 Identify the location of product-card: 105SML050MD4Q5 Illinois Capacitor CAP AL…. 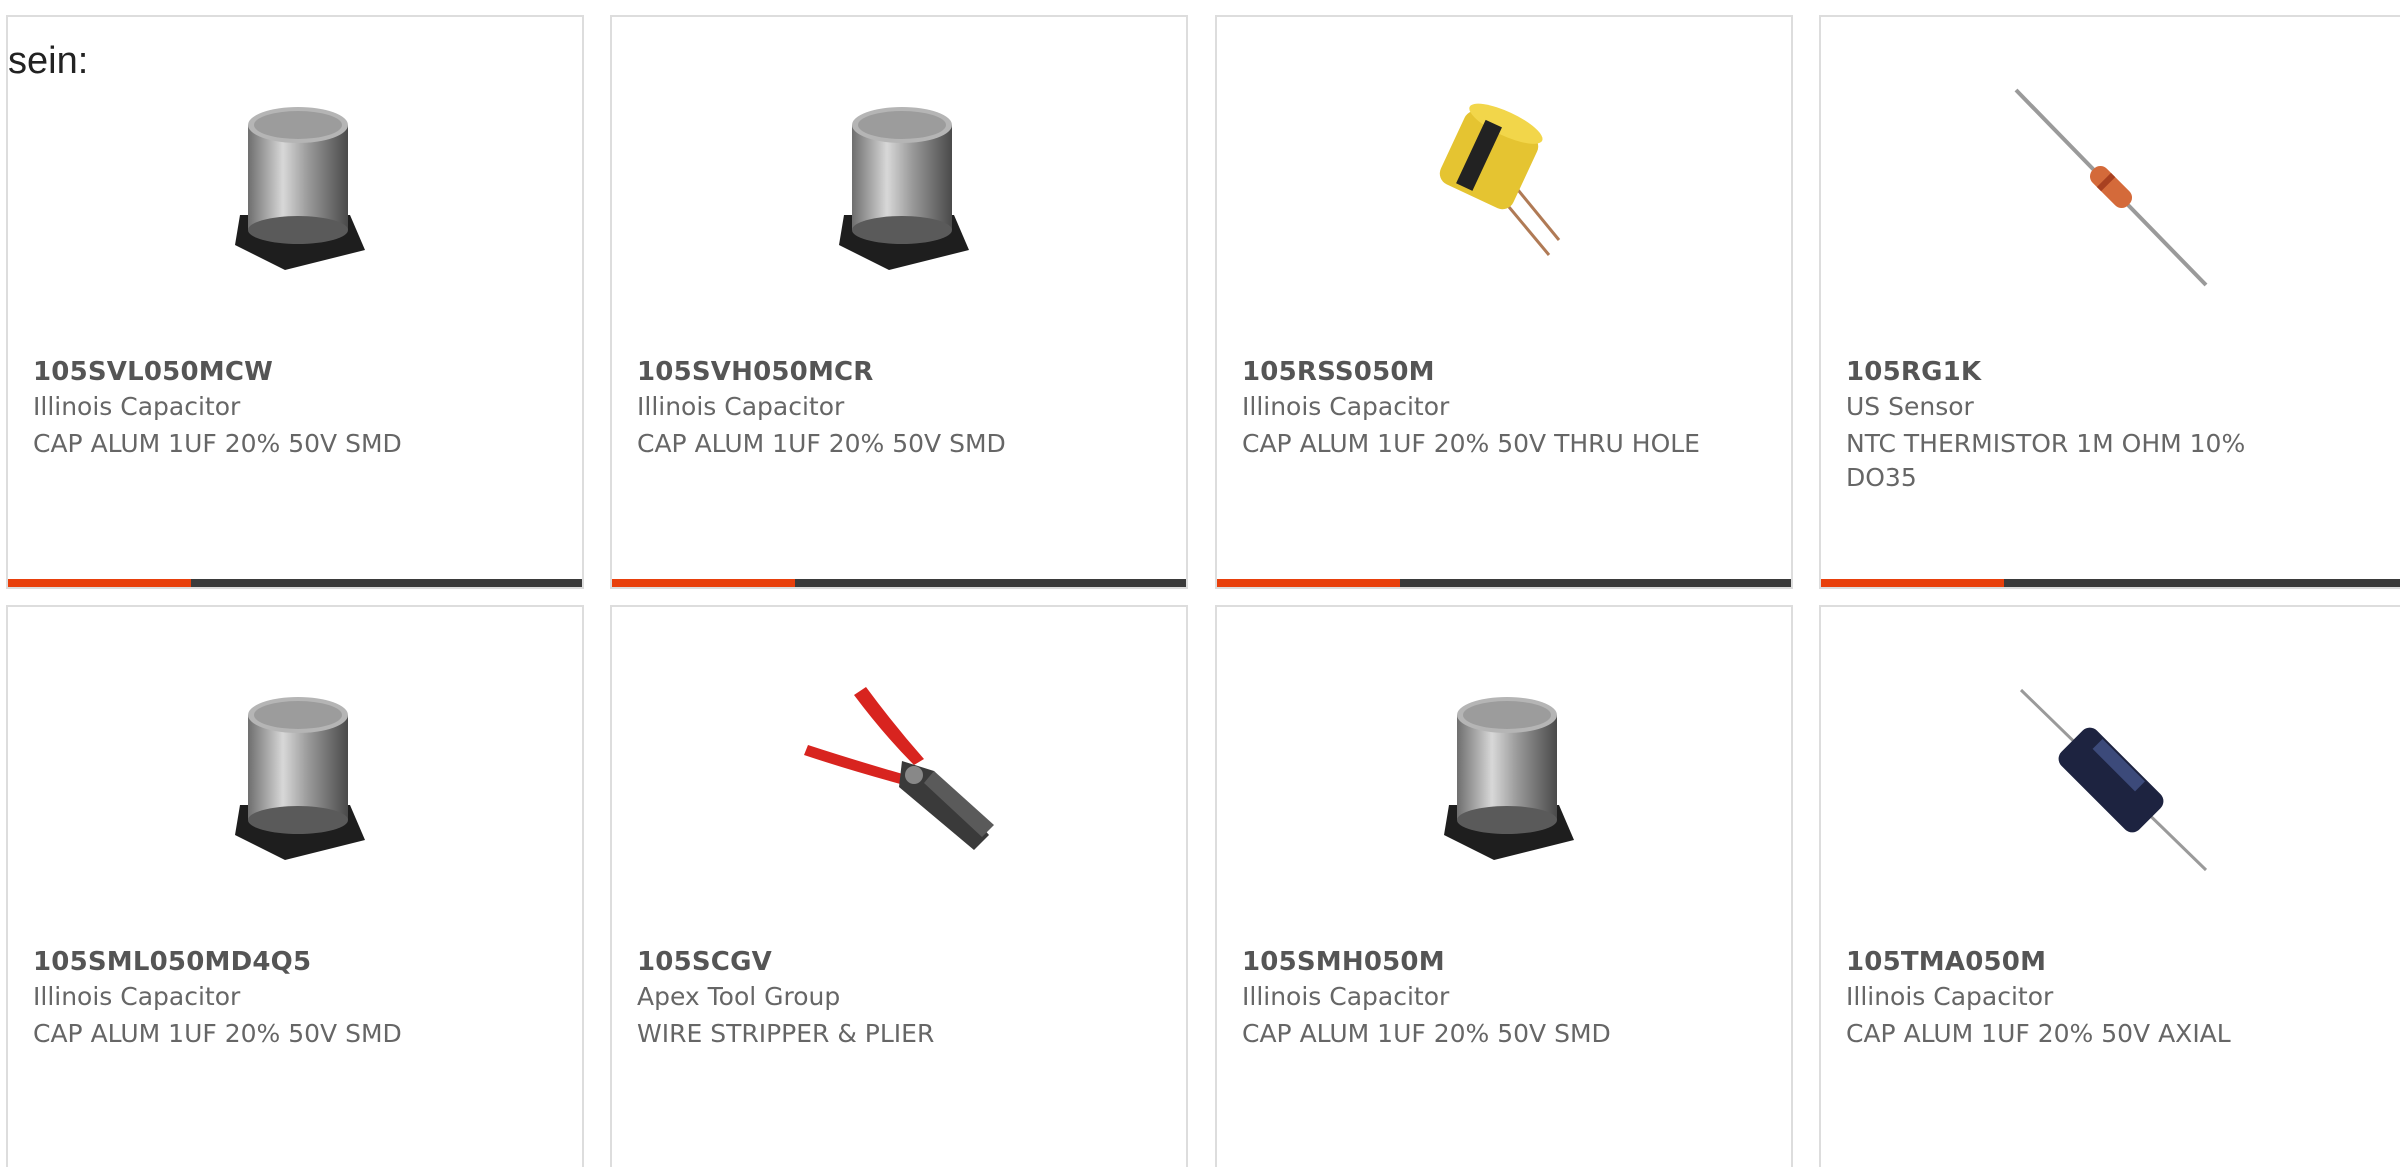
(295, 886).